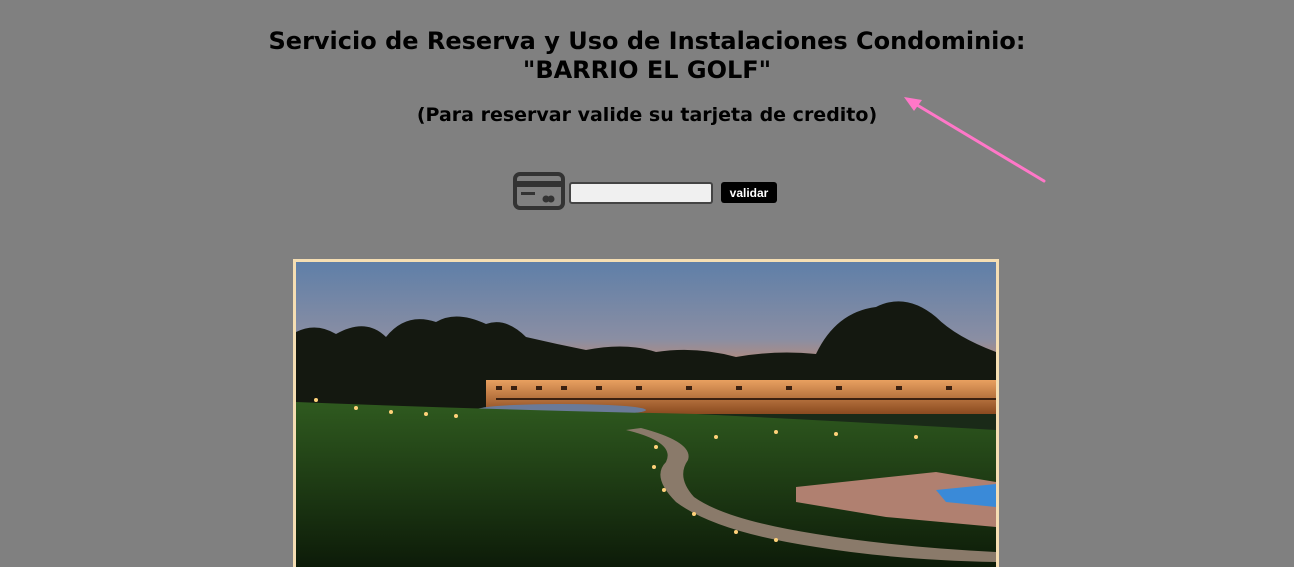 This screenshot has height=567, width=1294. I want to click on page-title-line2: "BARRIO EL GOLF", so click(647, 70).